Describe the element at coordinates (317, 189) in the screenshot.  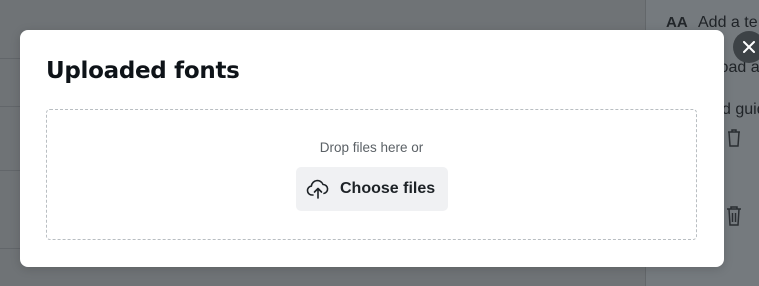
I see `cloud-upload-icon` at that location.